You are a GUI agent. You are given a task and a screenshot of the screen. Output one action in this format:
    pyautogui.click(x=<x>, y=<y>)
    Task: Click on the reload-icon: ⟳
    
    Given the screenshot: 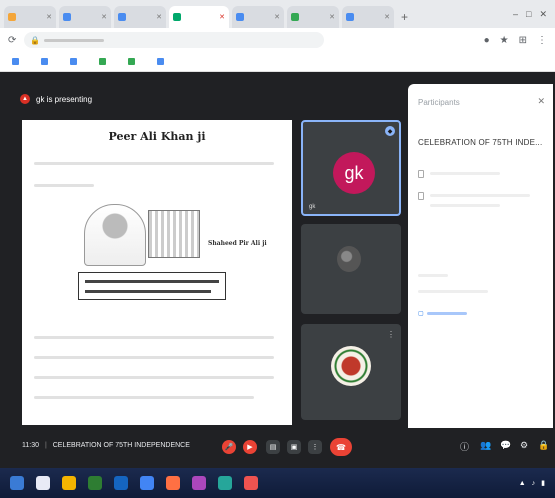 What is the action you would take?
    pyautogui.click(x=12, y=40)
    